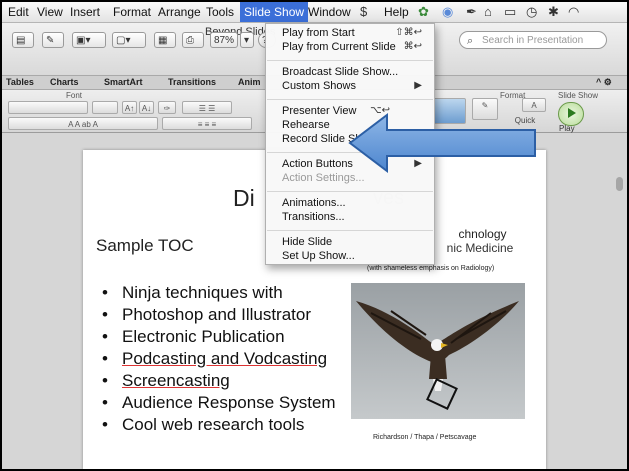 The width and height of the screenshot is (629, 471). Describe the element at coordinates (105, 107) in the screenshot. I see `font-size-field` at that location.